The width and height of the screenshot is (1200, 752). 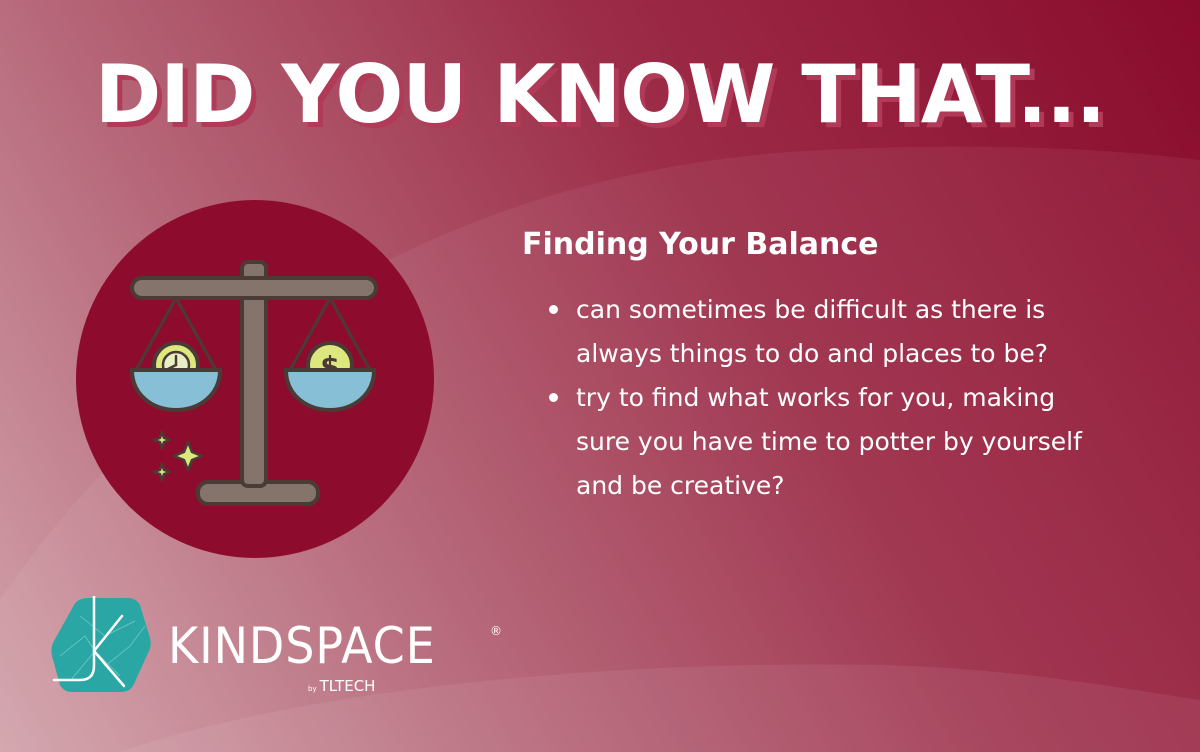 What do you see at coordinates (700, 244) in the screenshot?
I see `section-heading: Finding Your Balance` at bounding box center [700, 244].